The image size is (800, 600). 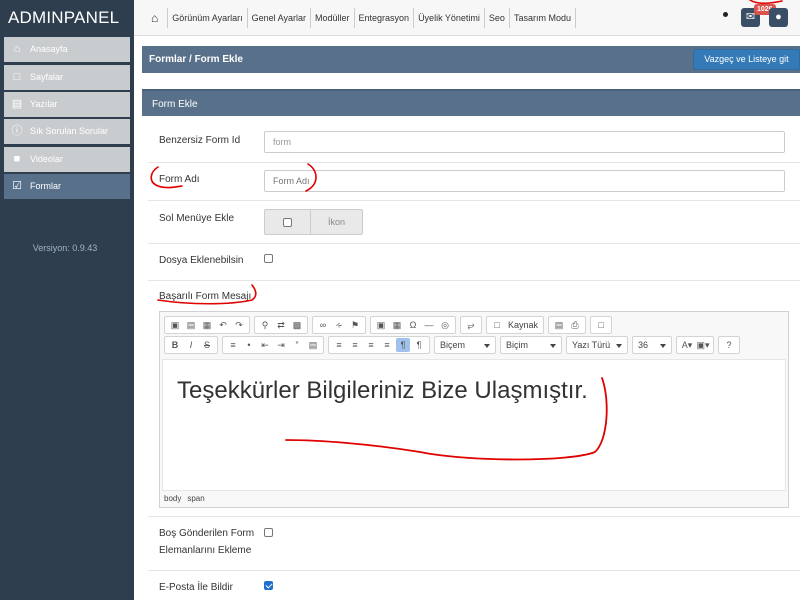 I want to click on align-right-icon: ≡, so click(x=371, y=345).